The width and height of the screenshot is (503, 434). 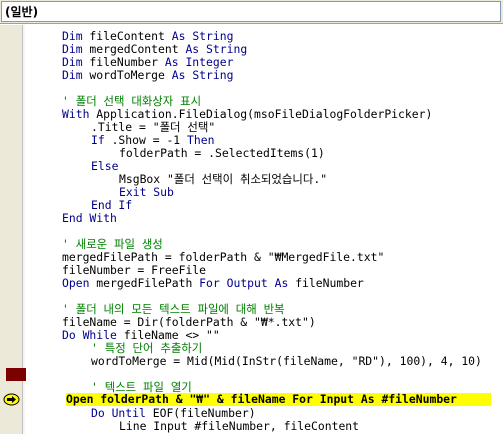 I want to click on execution-pointer-icon, so click(x=11, y=399).